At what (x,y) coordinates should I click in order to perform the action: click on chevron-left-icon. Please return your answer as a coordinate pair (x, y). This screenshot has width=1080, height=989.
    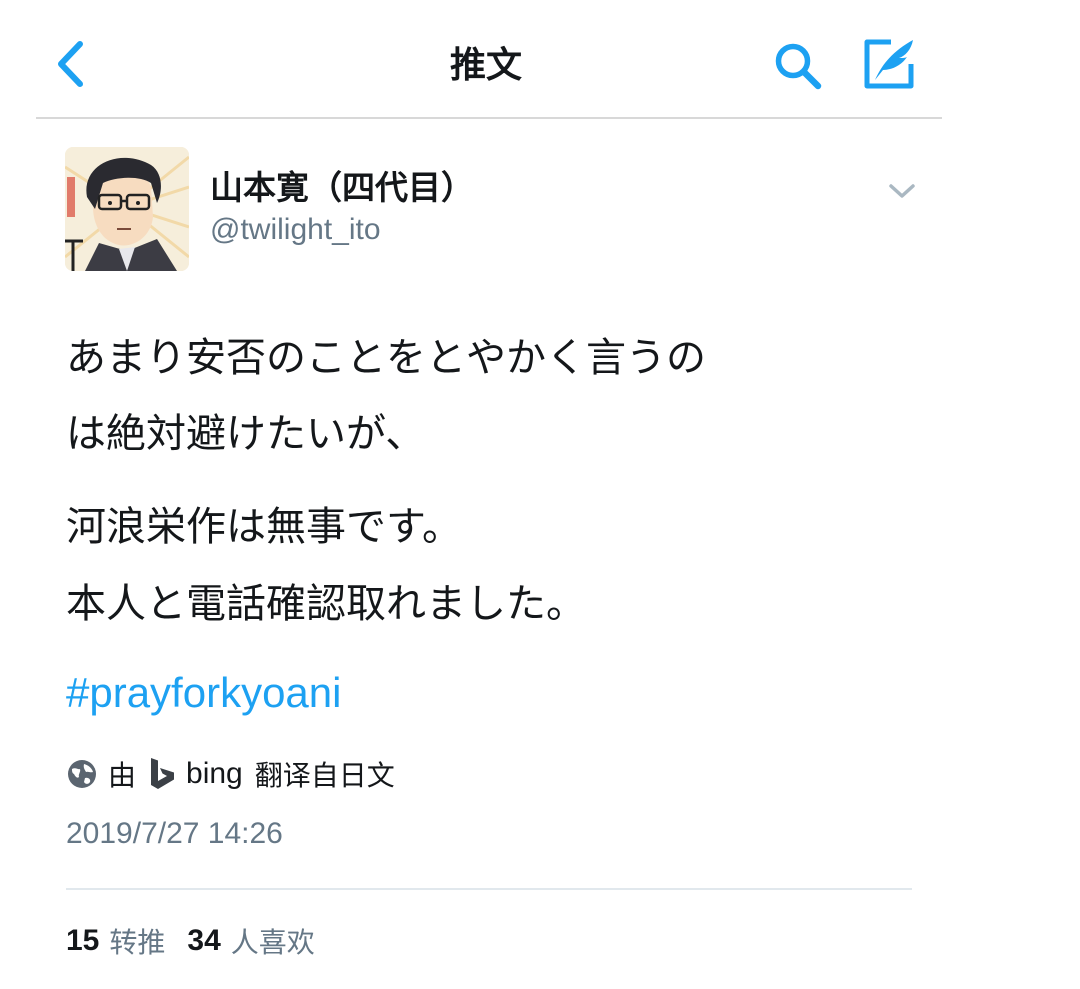
    Looking at the image, I should click on (70, 64).